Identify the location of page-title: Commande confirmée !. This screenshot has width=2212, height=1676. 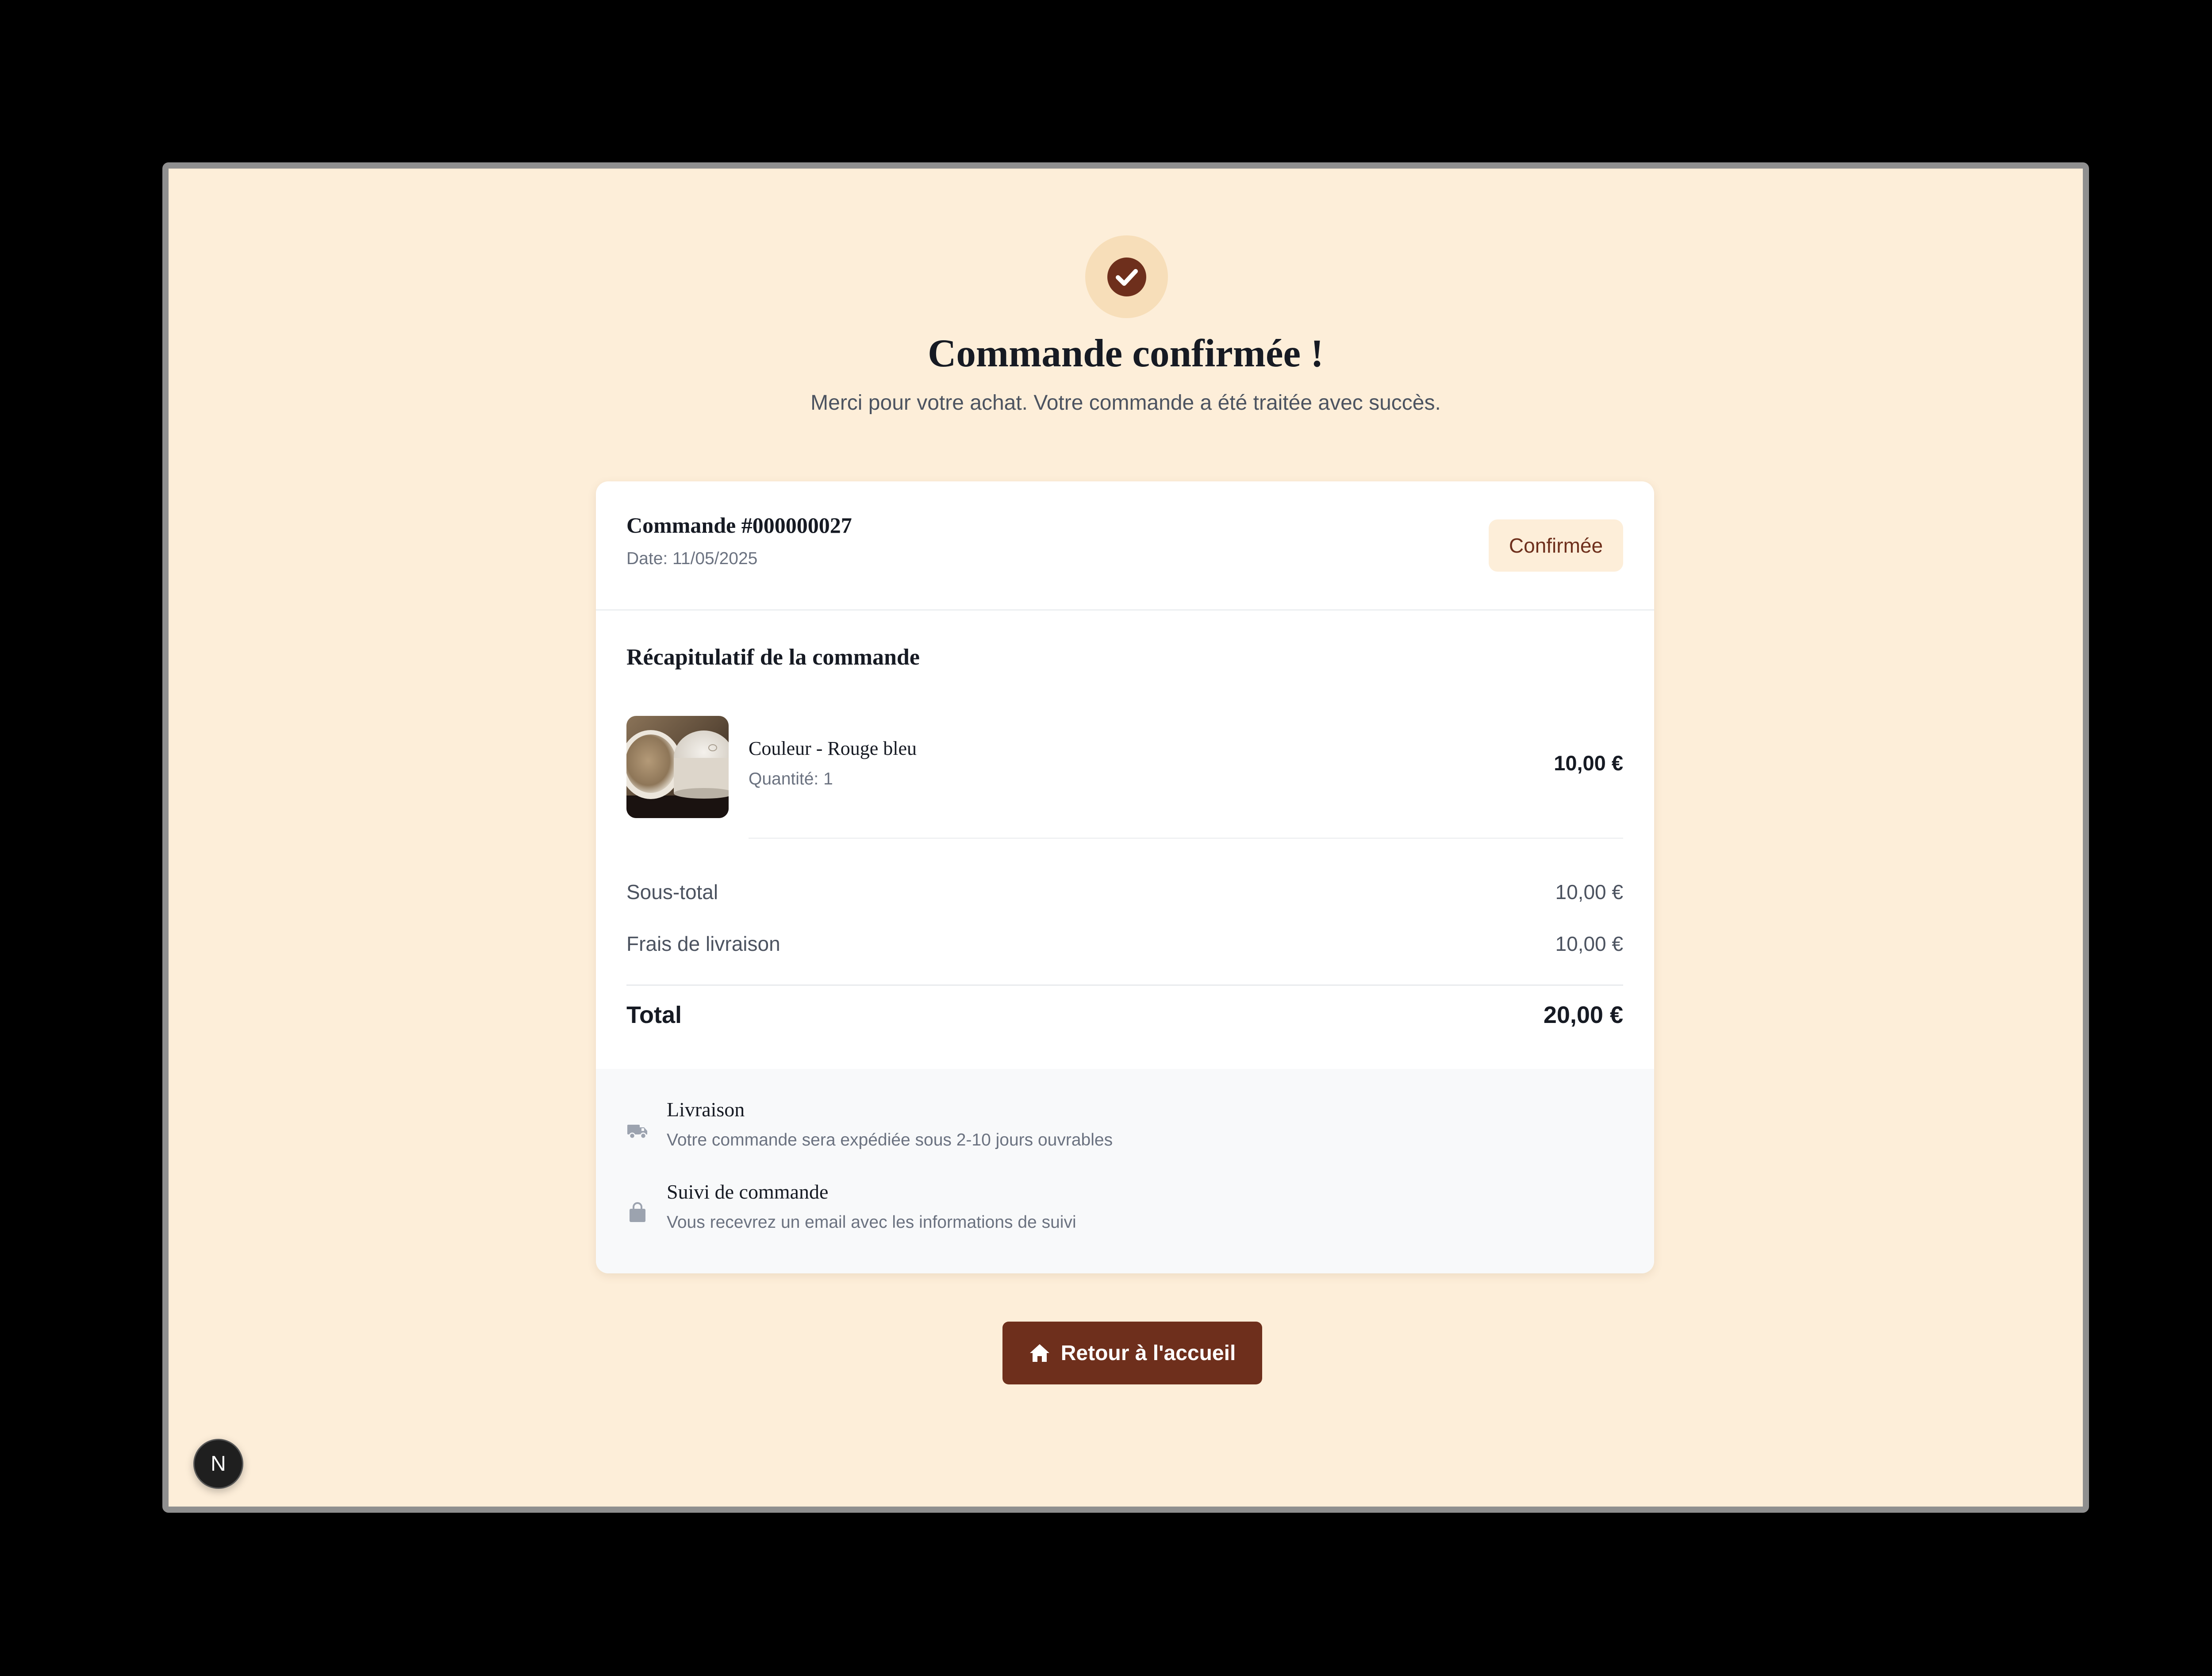
(1126, 353).